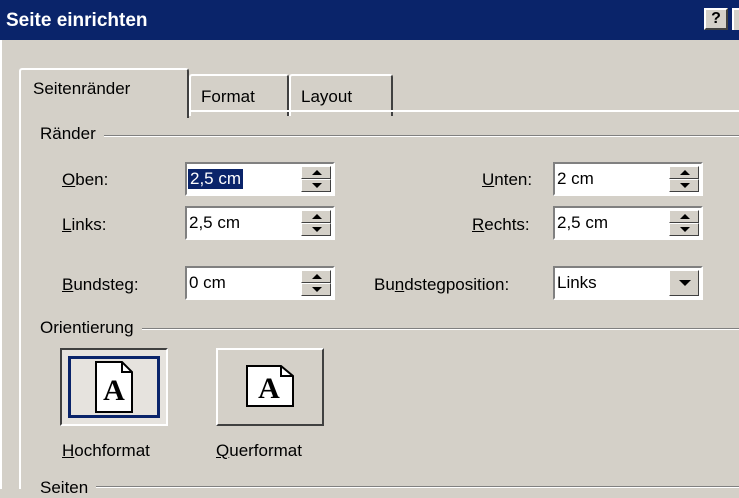  I want to click on bottom-margin-value: 2 cm, so click(575, 179).